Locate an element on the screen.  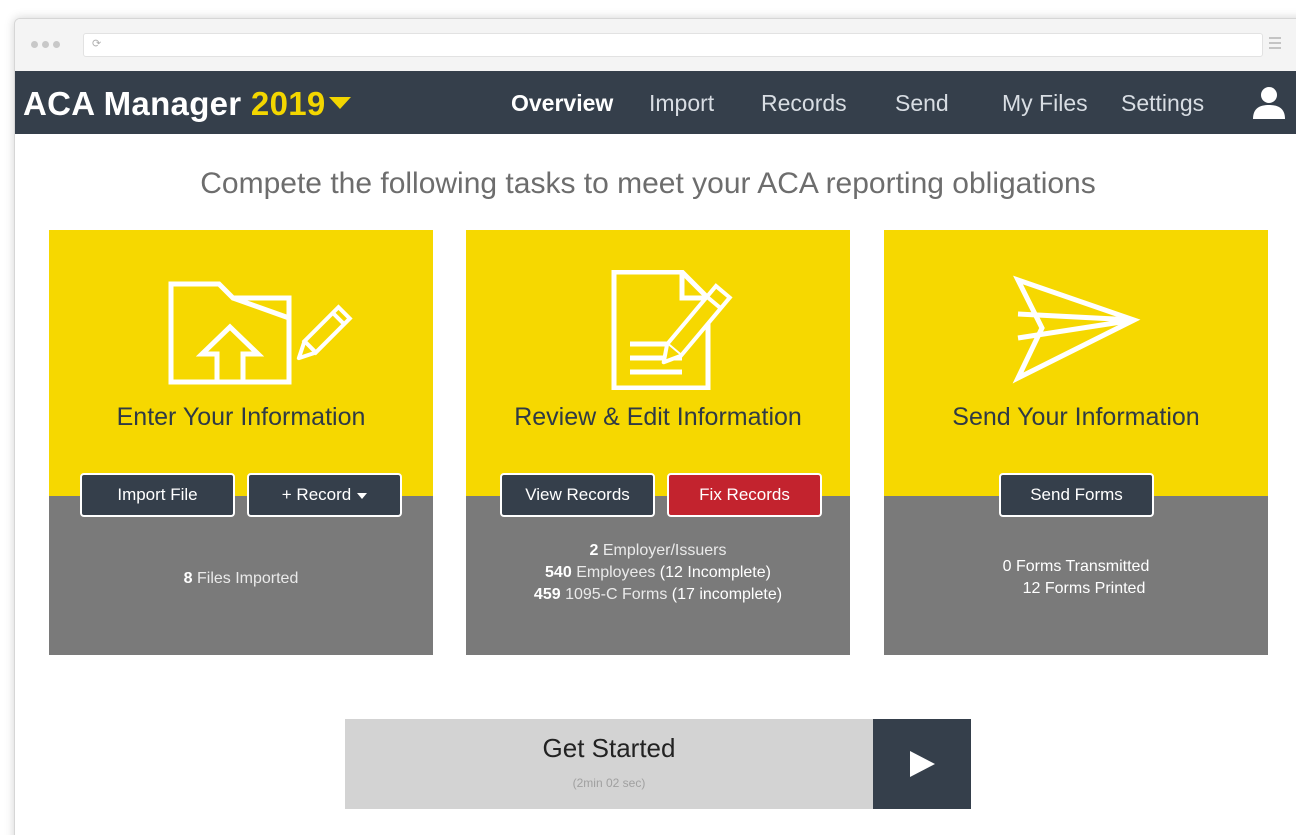
view-records-button: View Records is located at coordinates (577, 495).